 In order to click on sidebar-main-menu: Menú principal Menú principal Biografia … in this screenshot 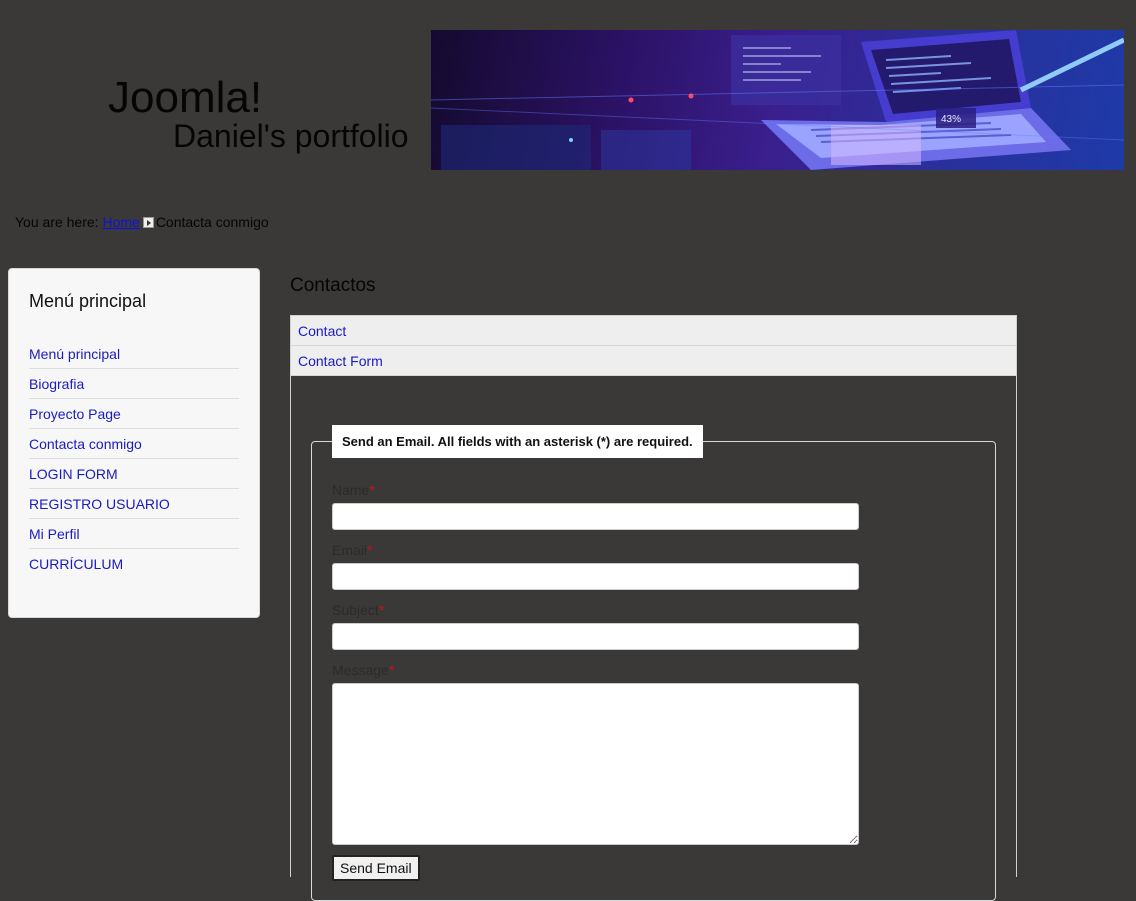, I will do `click(134, 443)`.